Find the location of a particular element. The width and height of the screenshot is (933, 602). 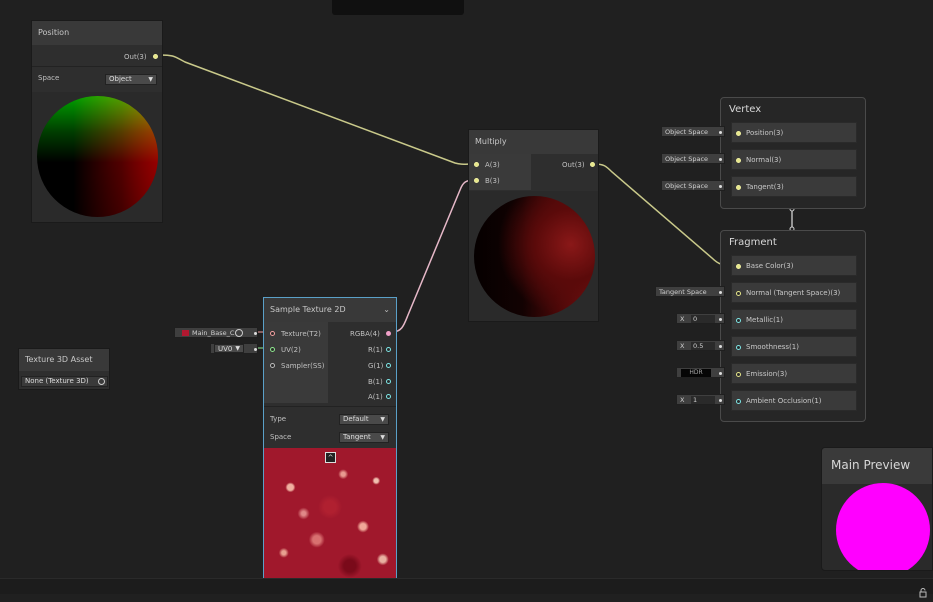

fragment-slot-base-color: Base Color(3) is located at coordinates (794, 265).